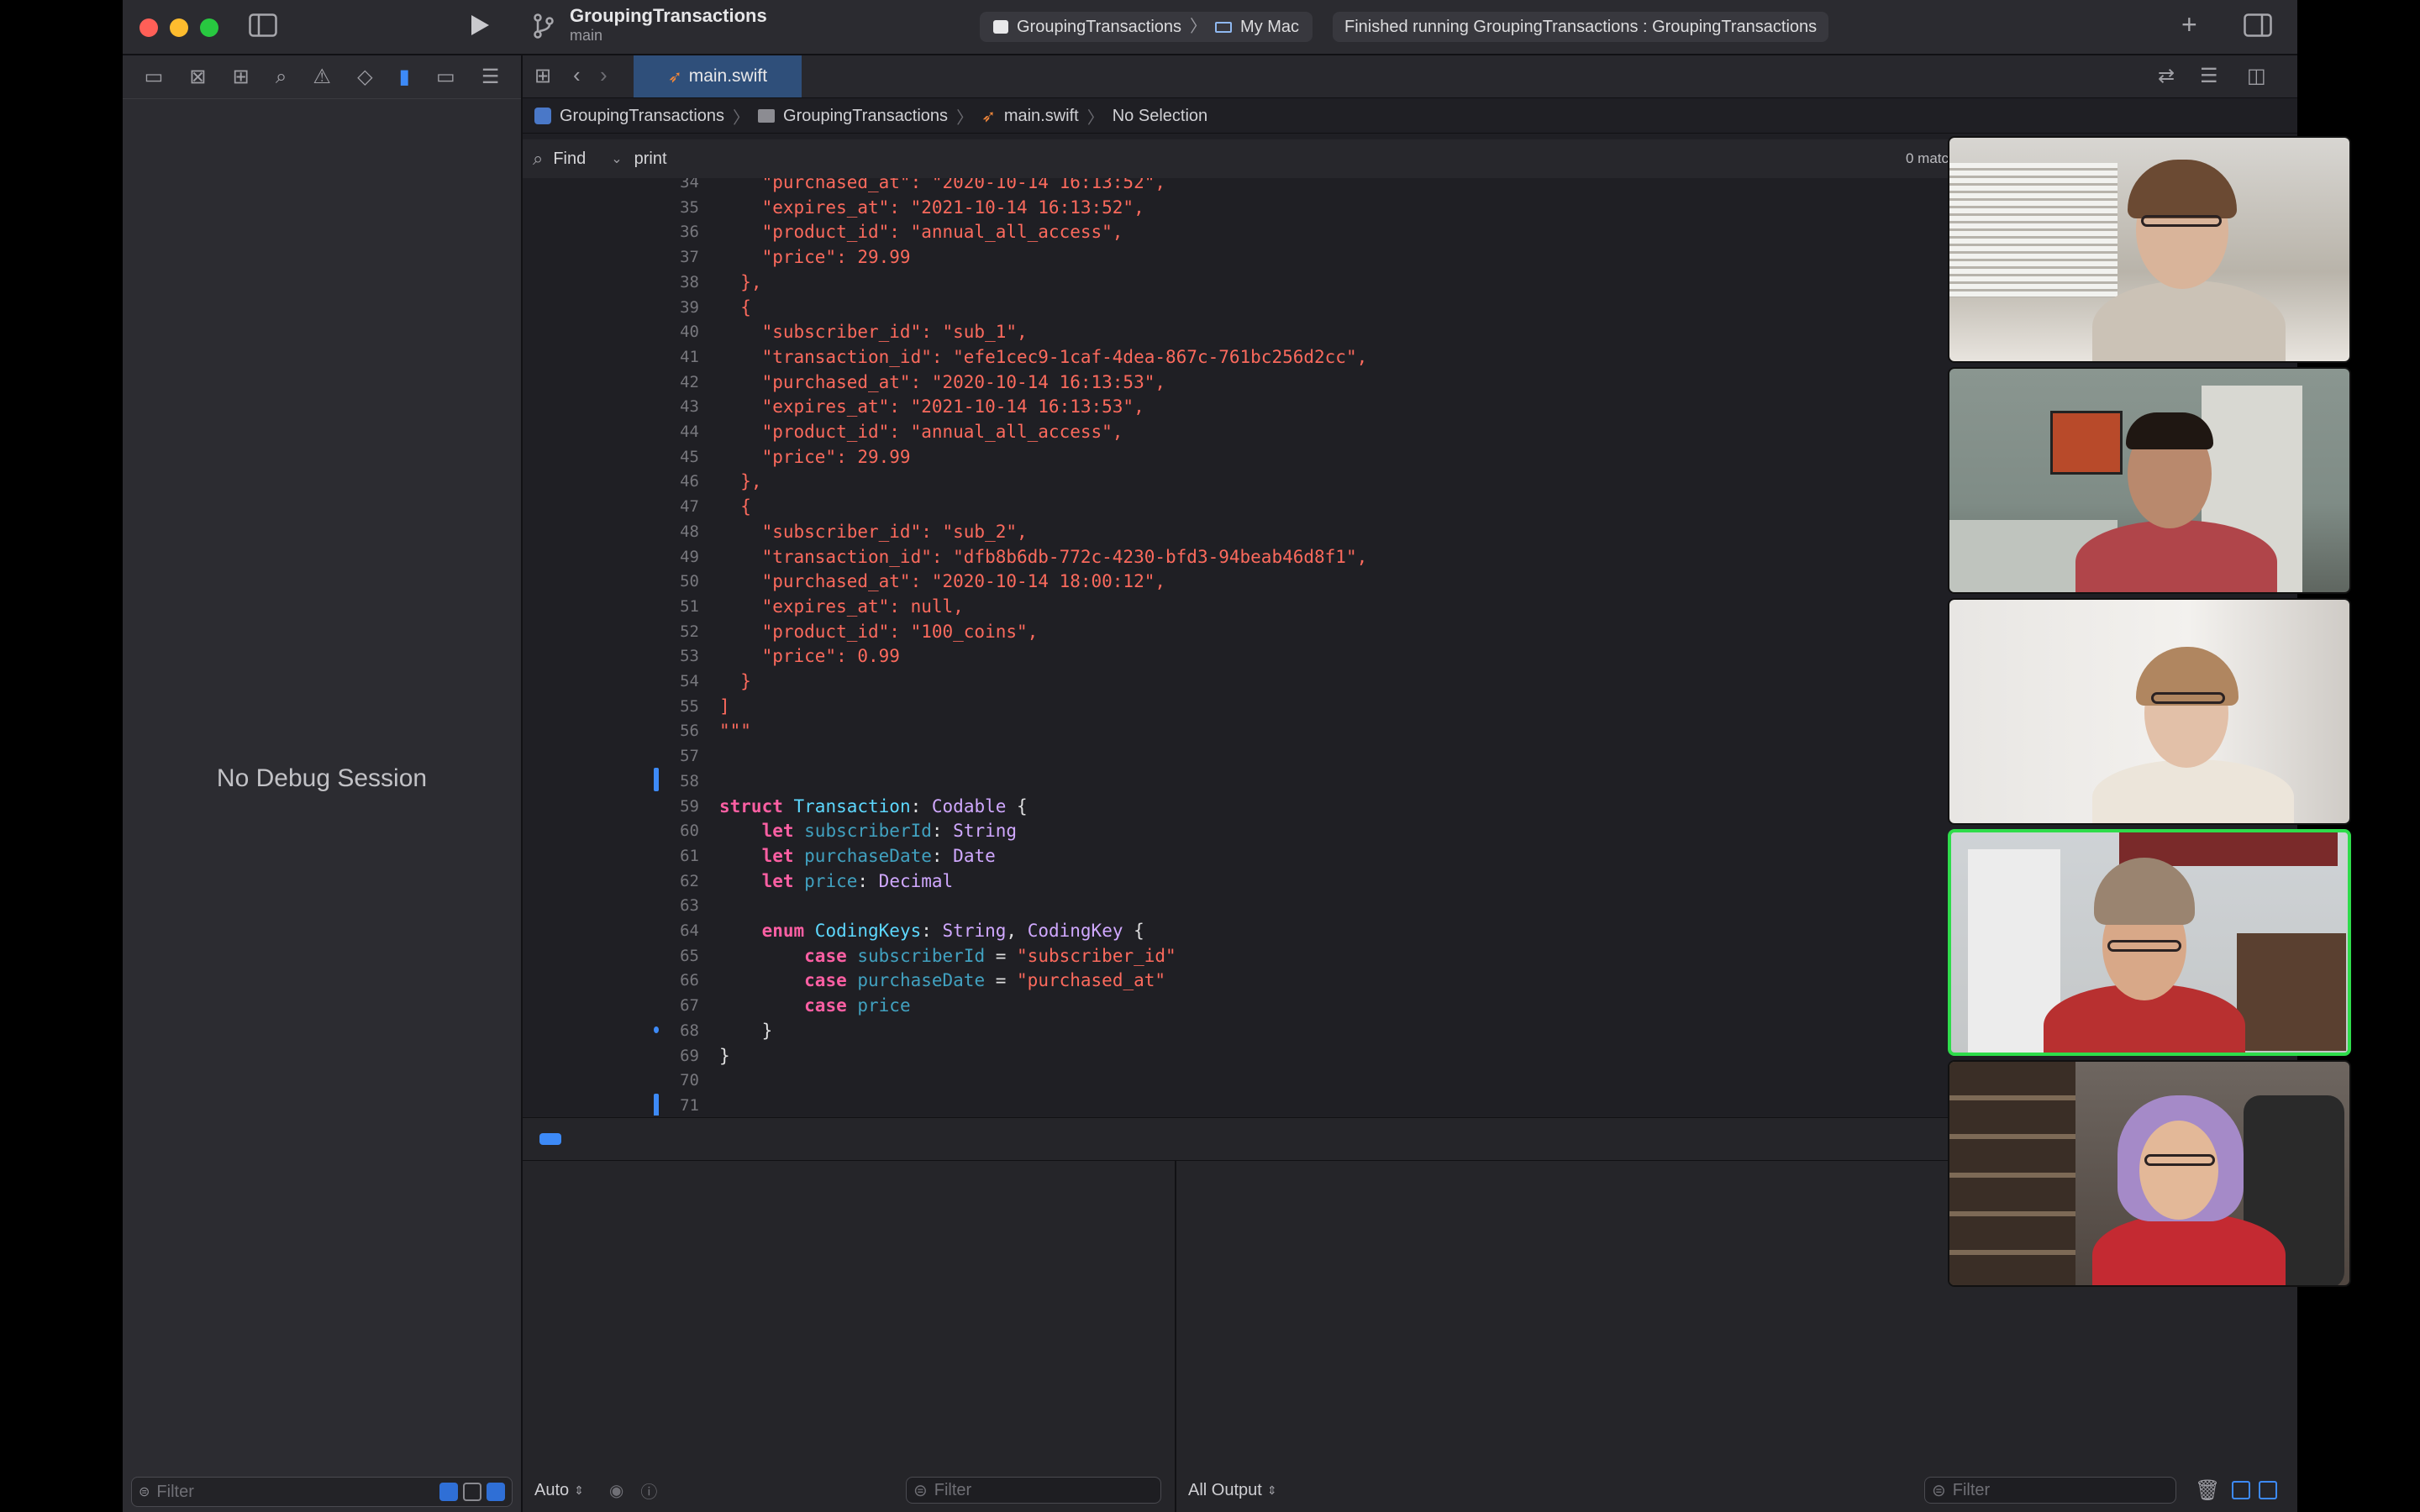 The image size is (2420, 1512). Describe the element at coordinates (689, 955) in the screenshot. I see `line-number: 65` at that location.